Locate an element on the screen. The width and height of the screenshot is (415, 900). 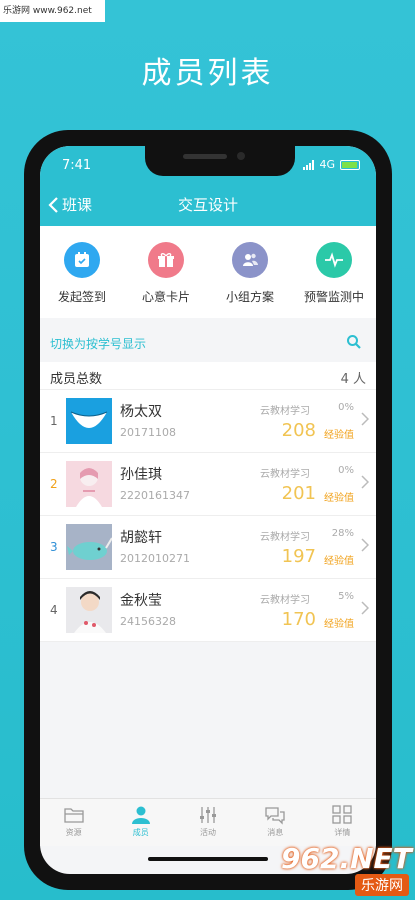
member-name: 金秋莹 is located at coordinates (141, 601).